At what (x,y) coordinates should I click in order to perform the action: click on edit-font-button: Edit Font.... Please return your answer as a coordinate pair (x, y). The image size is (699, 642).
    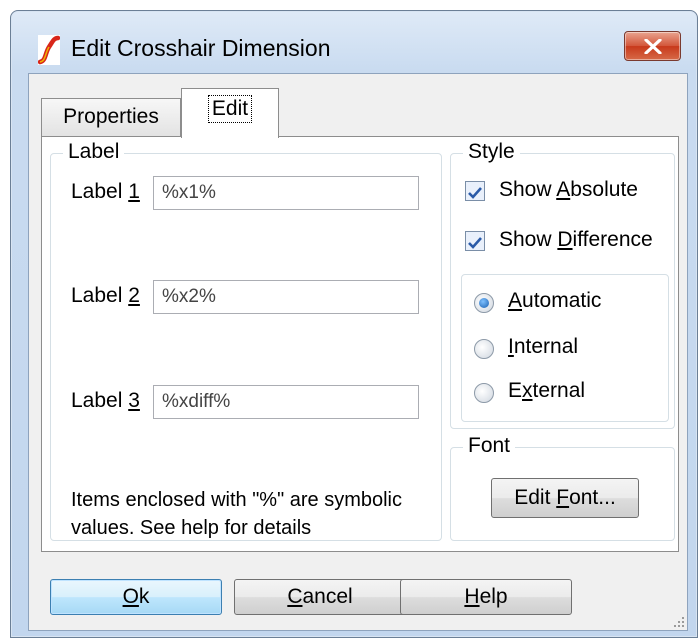
    Looking at the image, I should click on (565, 498).